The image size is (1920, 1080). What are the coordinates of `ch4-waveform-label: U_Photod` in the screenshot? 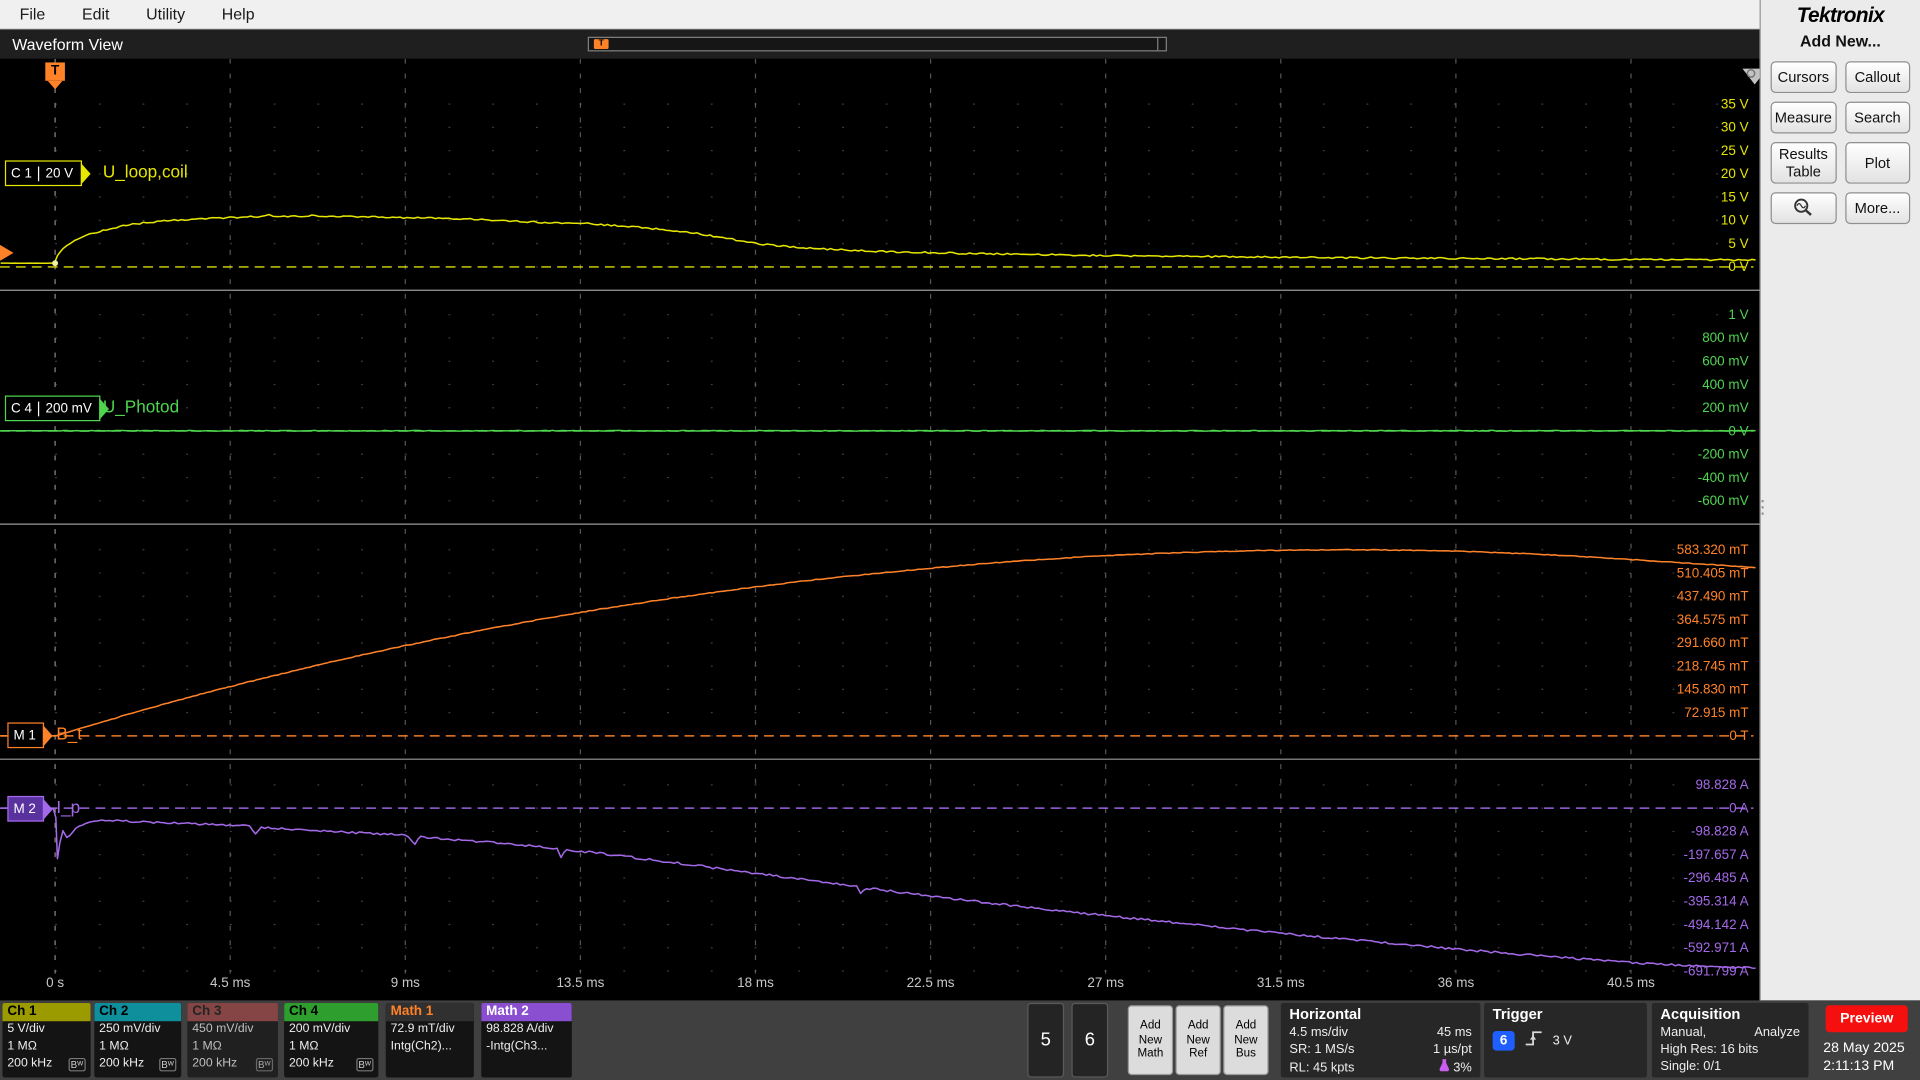 It's located at (141, 406).